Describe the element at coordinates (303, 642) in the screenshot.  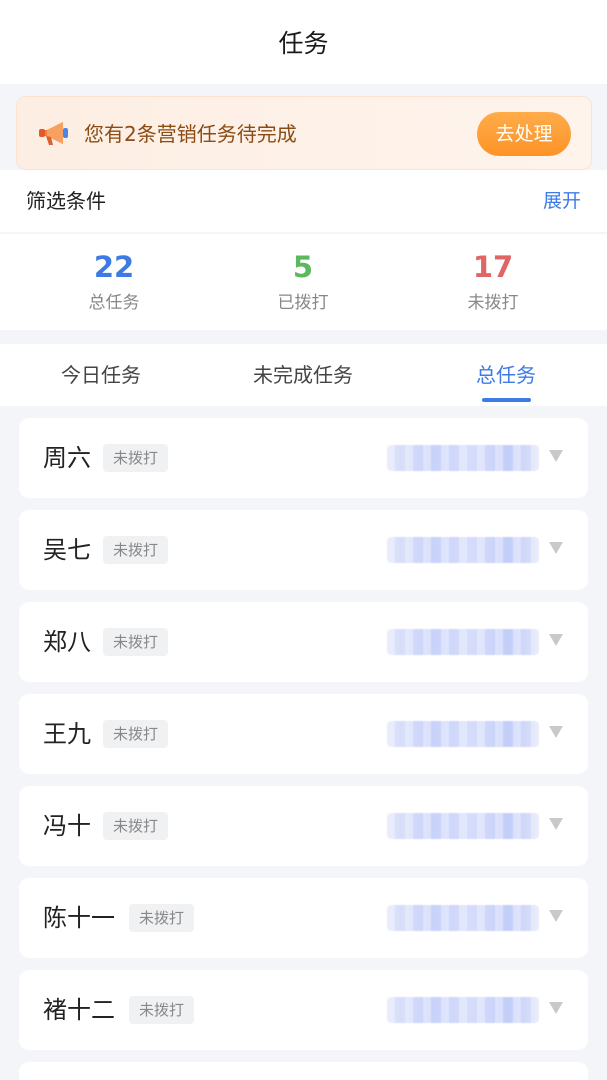
I see `task-card: 郑八 未拨打` at that location.